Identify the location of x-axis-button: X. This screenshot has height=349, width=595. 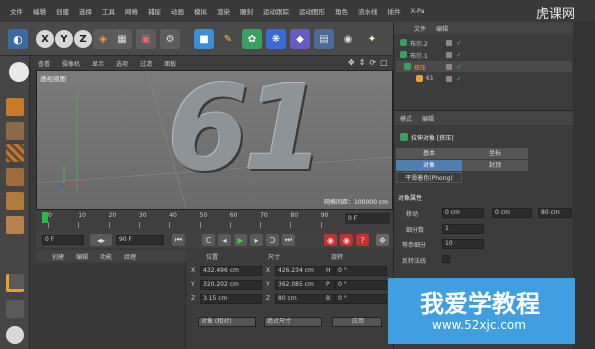
(45, 39).